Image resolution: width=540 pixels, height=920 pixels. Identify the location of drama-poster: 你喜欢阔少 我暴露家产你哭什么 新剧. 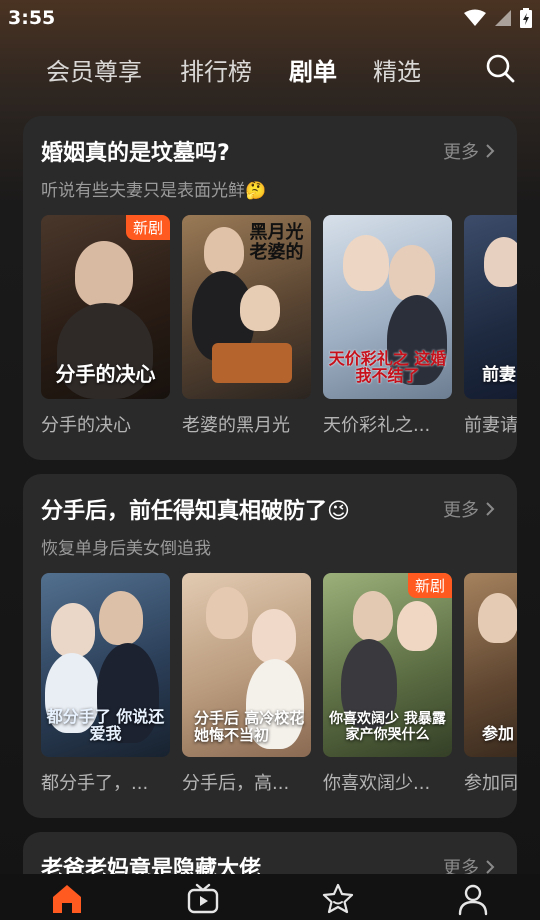
(387, 665).